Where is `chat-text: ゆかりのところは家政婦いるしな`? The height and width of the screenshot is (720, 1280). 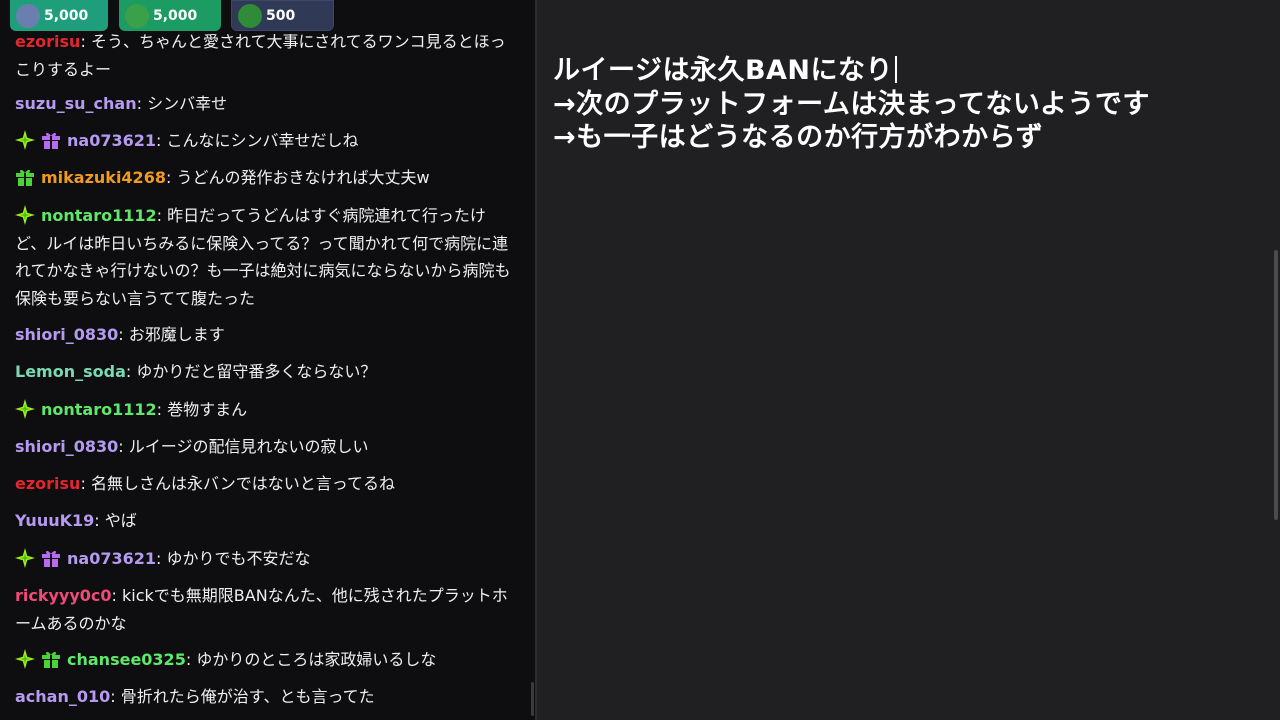 chat-text: ゆかりのところは家政婦いるしな is located at coordinates (316, 659).